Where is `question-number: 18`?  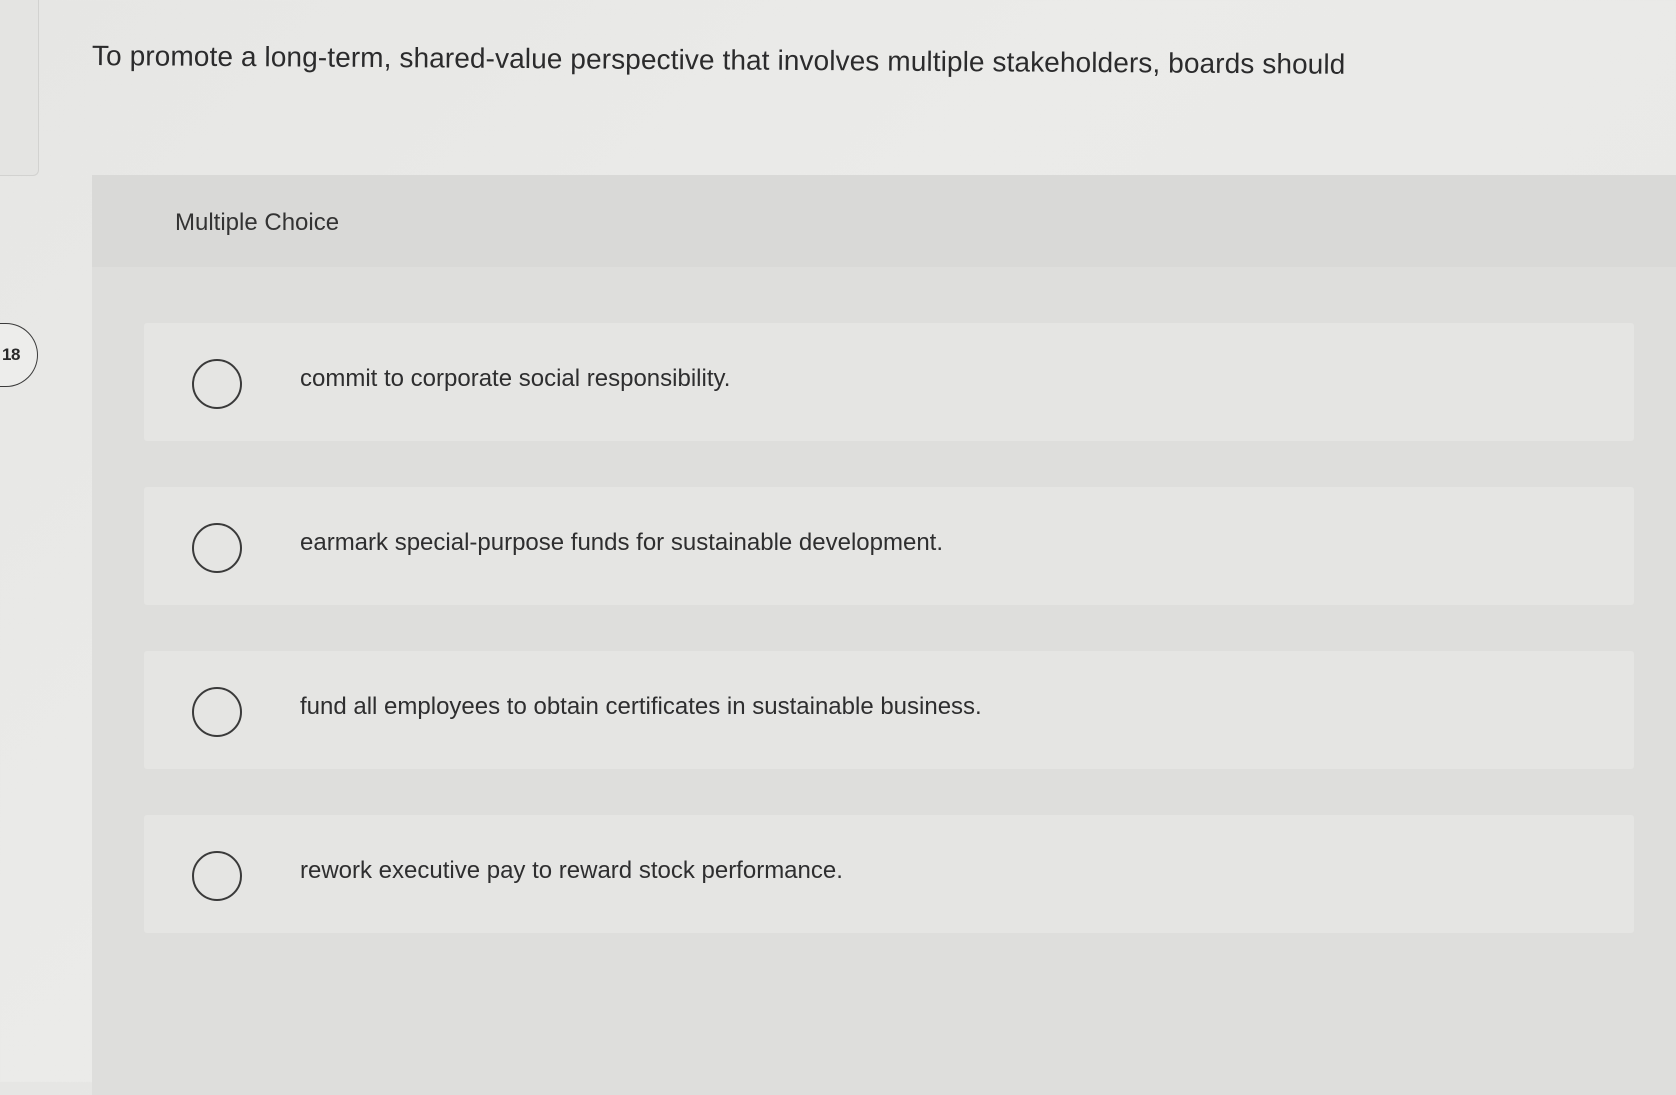 question-number: 18 is located at coordinates (11, 354).